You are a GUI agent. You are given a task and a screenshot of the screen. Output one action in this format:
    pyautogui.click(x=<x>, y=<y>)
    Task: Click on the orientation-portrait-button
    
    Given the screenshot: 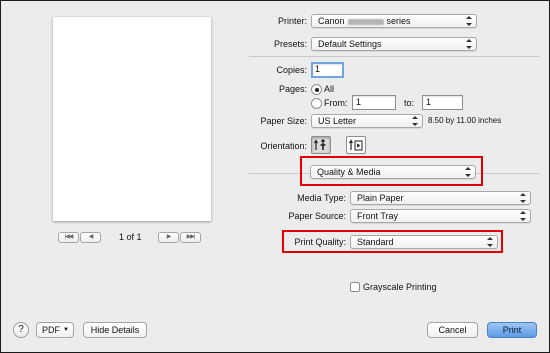 What is the action you would take?
    pyautogui.click(x=321, y=145)
    